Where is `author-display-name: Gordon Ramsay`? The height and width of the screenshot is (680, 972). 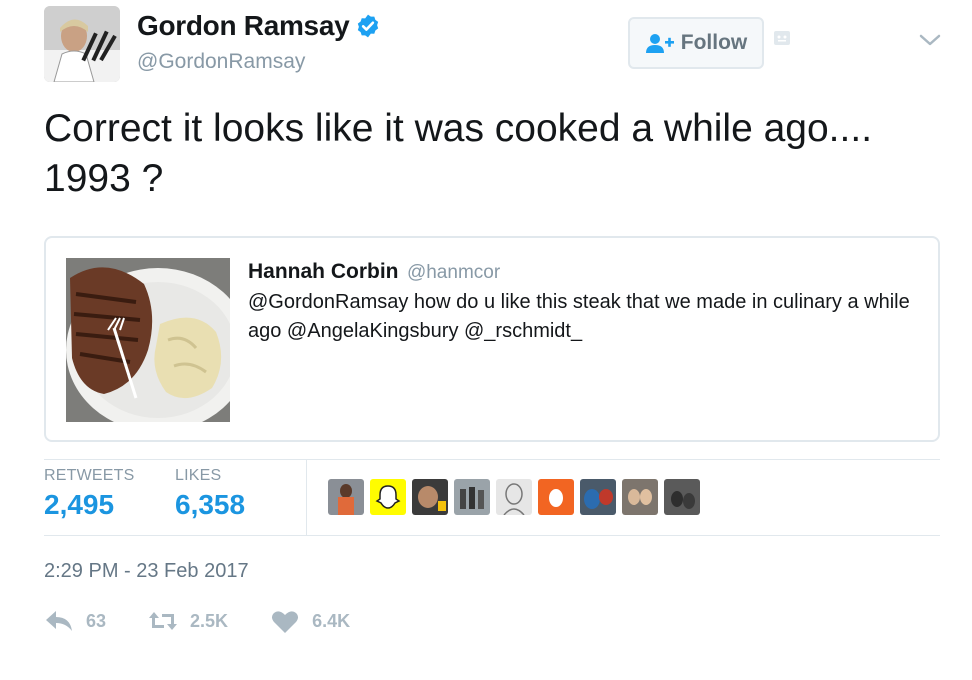
author-display-name: Gordon Ramsay is located at coordinates (243, 26).